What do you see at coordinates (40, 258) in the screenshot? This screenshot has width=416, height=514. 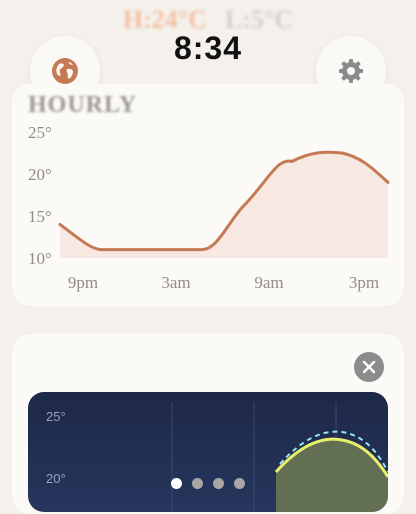 I see `y-tick-label: 10°` at bounding box center [40, 258].